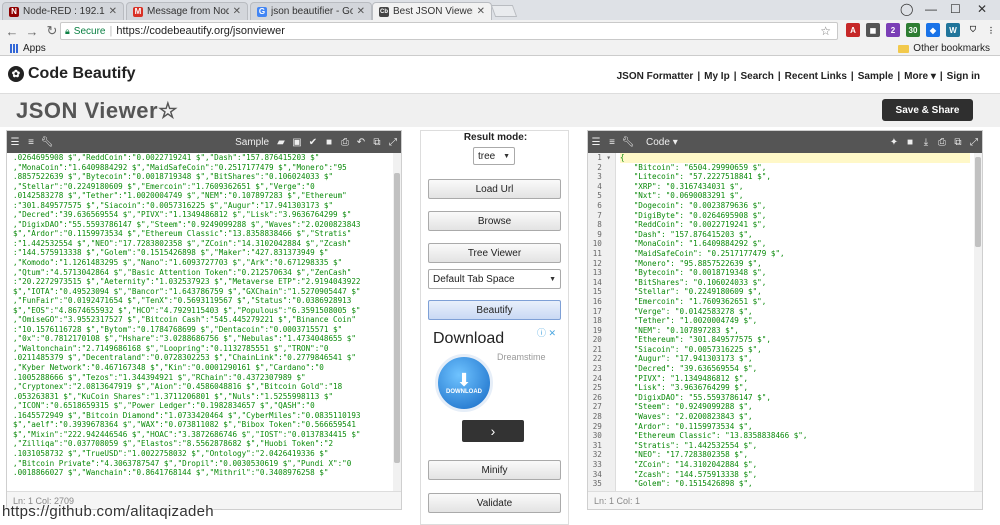 This screenshot has width=1000, height=525. I want to click on pin-icon: ✦, so click(894, 142).